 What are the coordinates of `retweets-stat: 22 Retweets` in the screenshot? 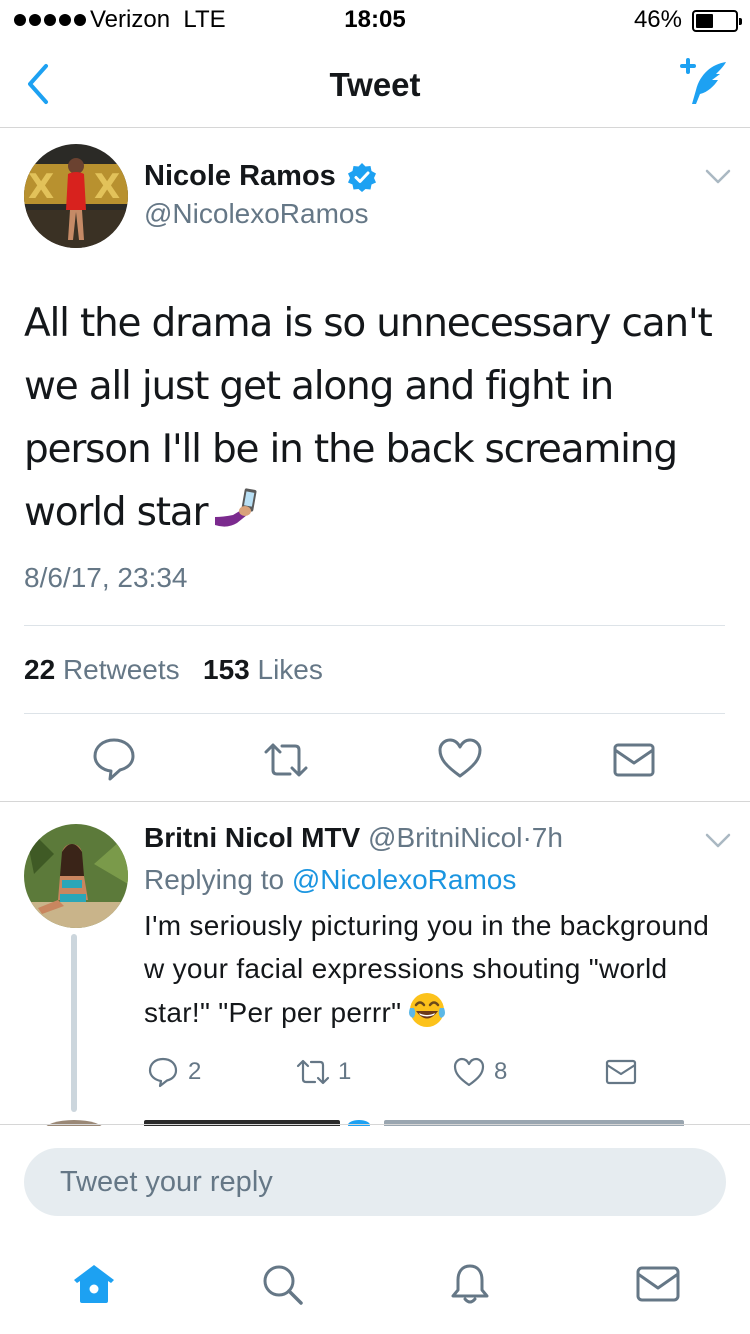 It's located at (102, 669).